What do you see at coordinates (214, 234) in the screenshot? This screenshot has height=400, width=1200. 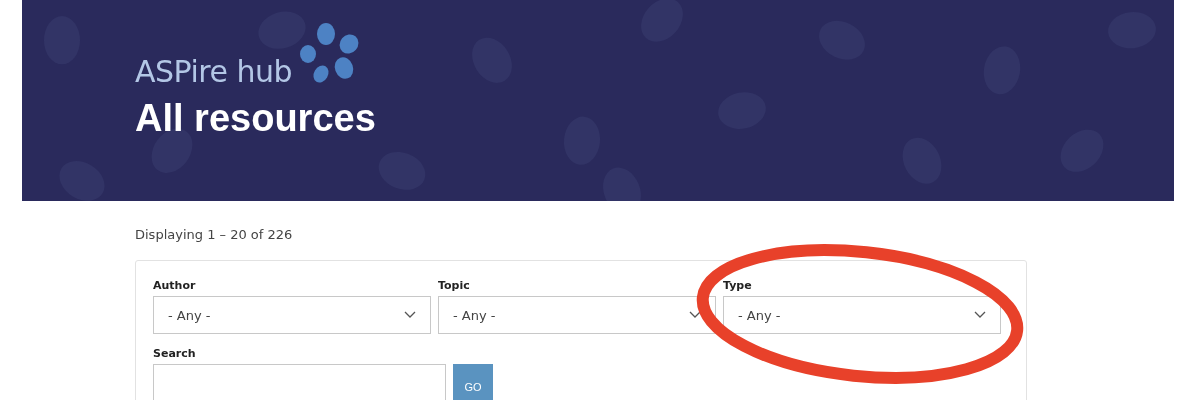 I see `result-count: Displaying 1 – 20 of 226` at bounding box center [214, 234].